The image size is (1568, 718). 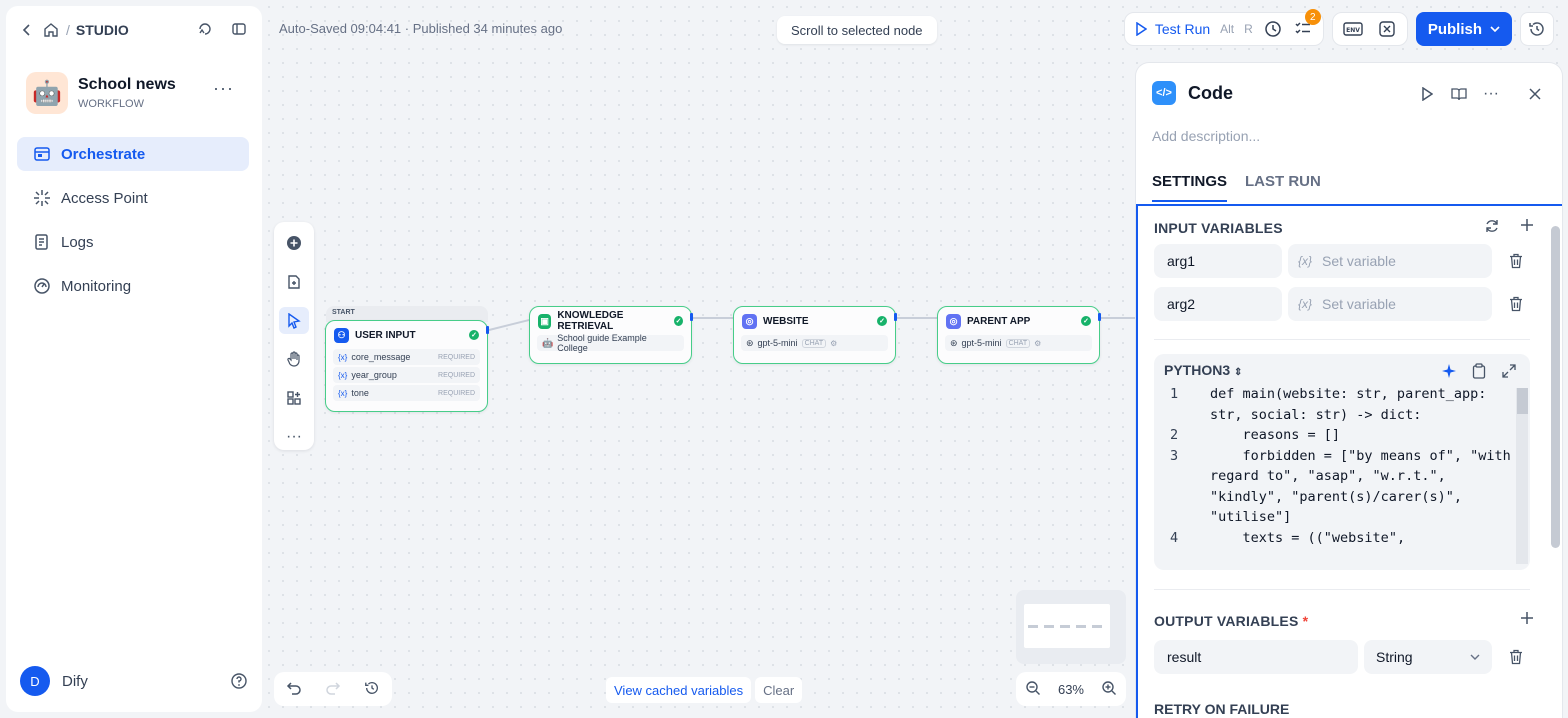 What do you see at coordinates (679, 690) in the screenshot?
I see `view-cached-variables-button: View cached variables` at bounding box center [679, 690].